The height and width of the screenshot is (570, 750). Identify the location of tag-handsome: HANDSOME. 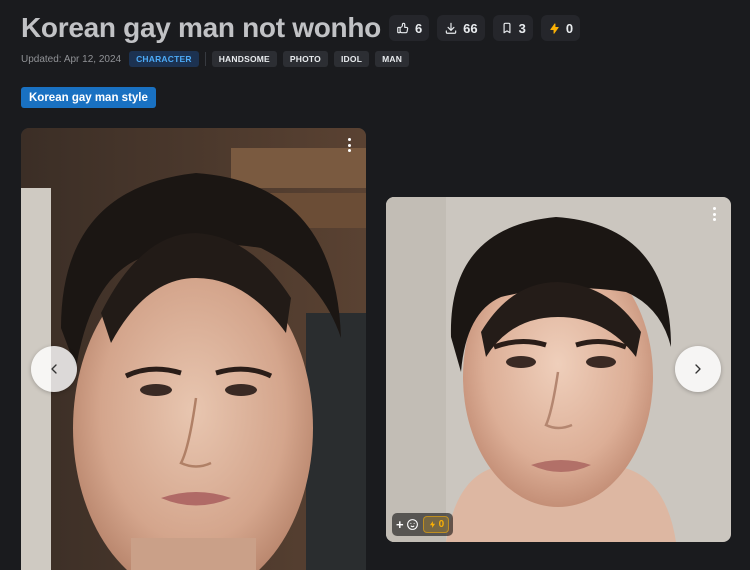
(244, 59).